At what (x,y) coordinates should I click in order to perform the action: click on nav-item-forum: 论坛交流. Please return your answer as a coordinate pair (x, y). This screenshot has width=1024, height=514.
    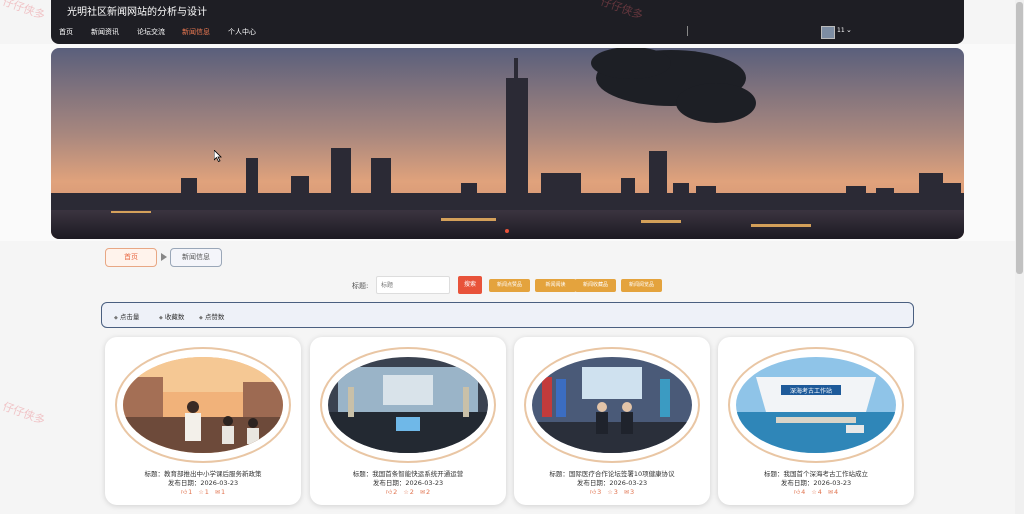
    Looking at the image, I should click on (151, 32).